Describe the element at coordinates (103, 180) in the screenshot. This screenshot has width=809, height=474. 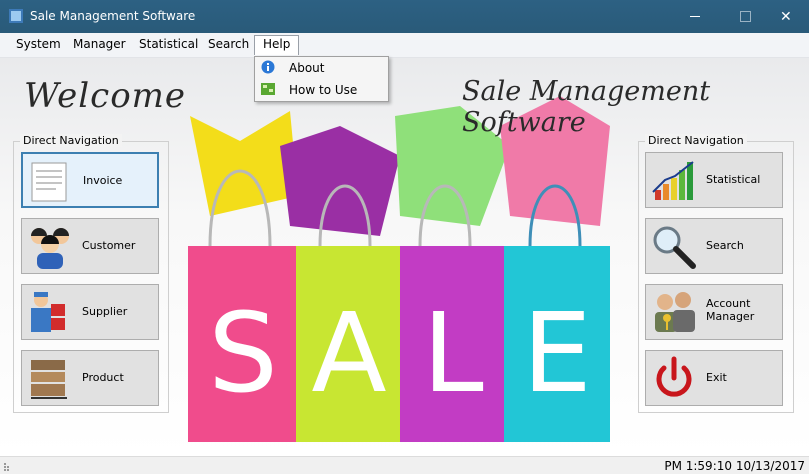
I see `invoice-label: Invoice` at that location.